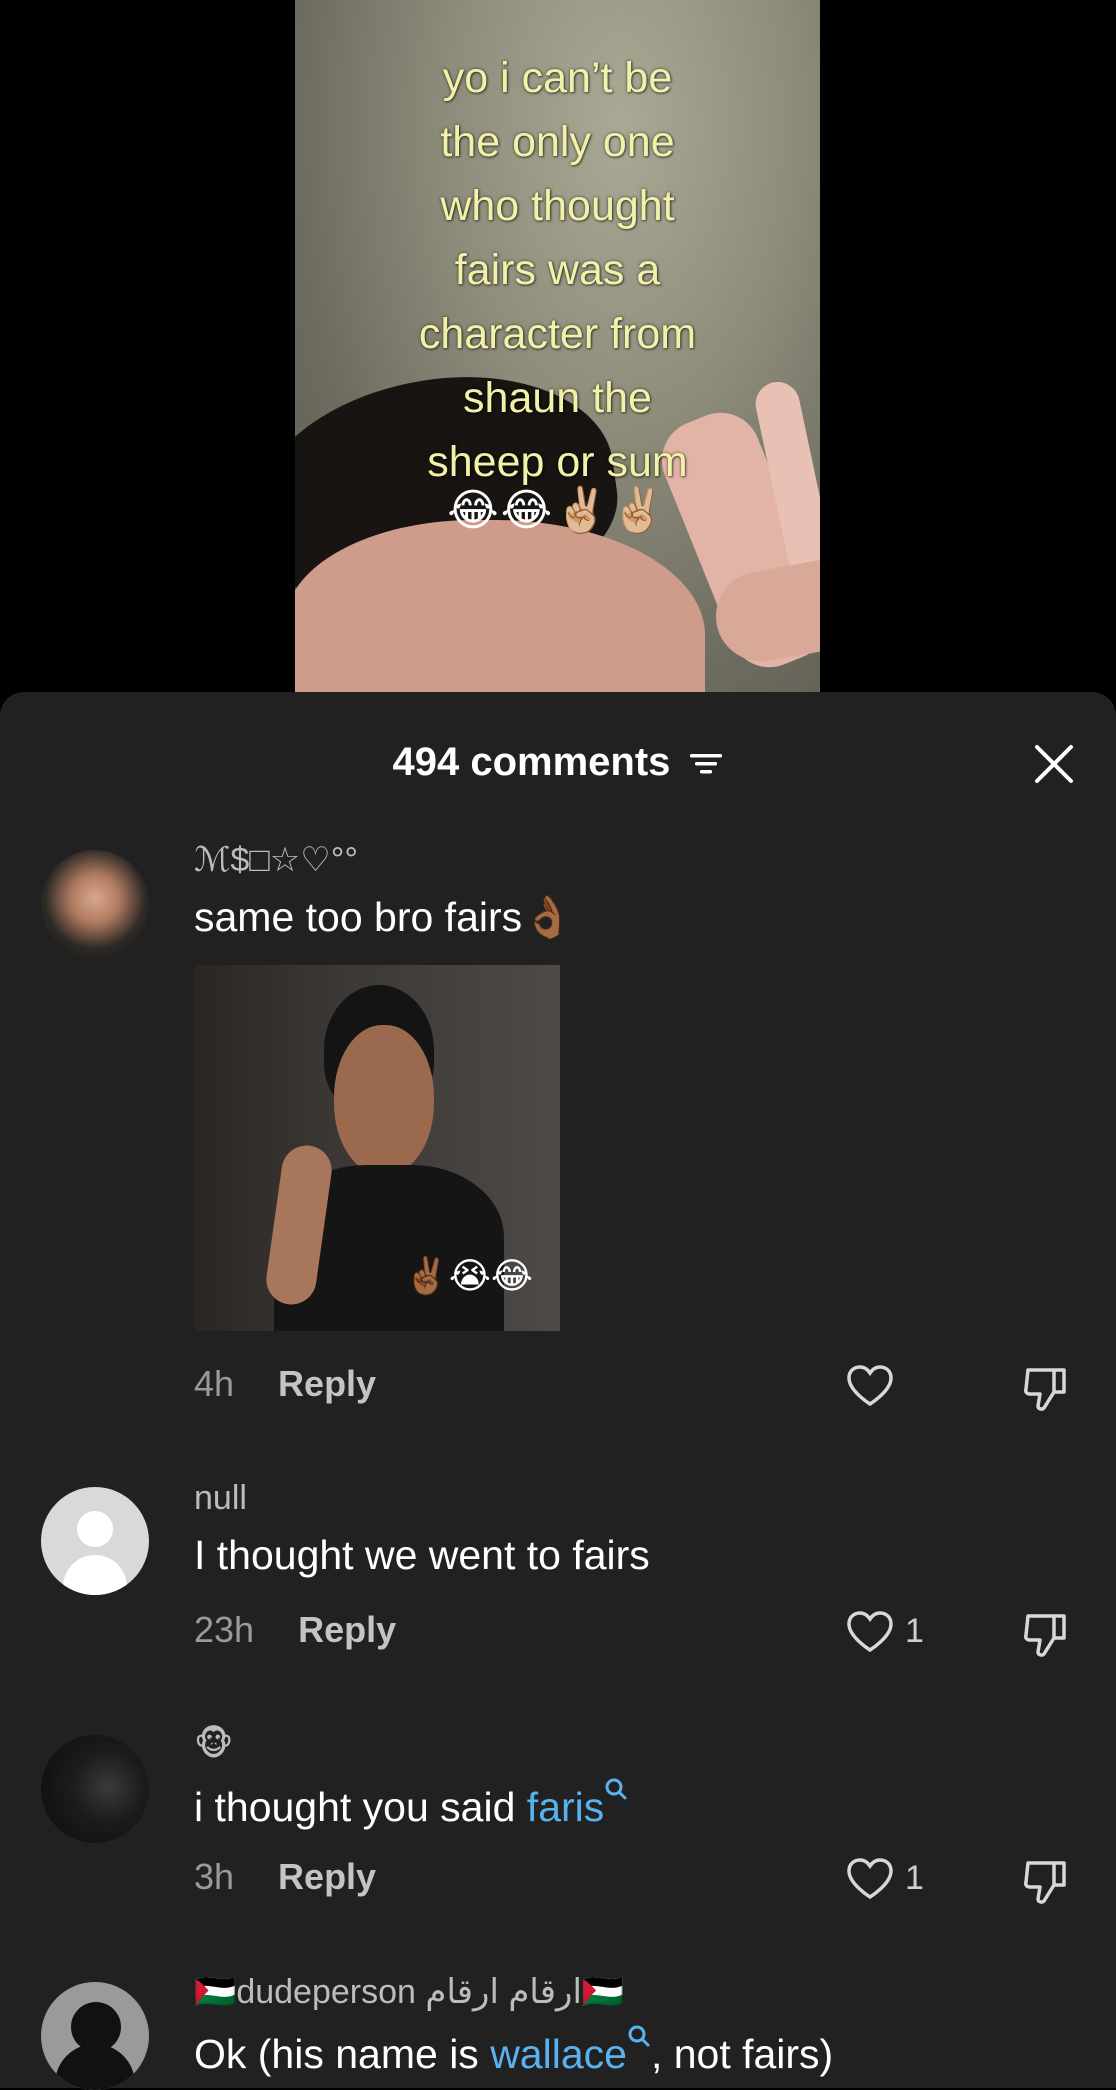 This screenshot has height=2090, width=1116. I want to click on default-avatar-body, so click(95, 1575).